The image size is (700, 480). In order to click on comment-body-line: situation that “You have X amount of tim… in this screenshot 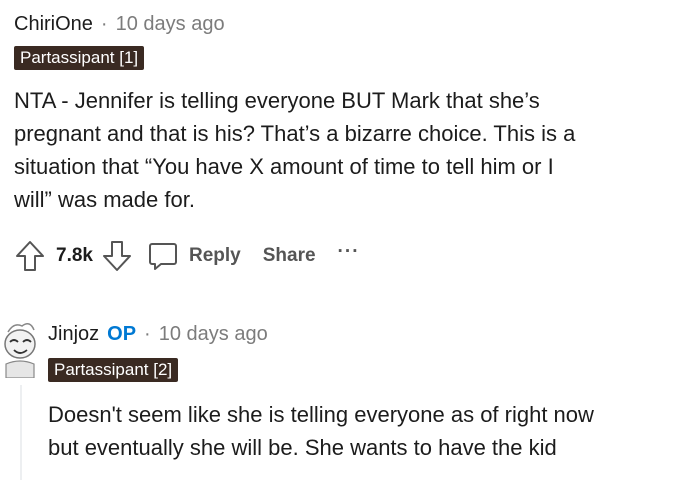, I will do `click(284, 166)`.